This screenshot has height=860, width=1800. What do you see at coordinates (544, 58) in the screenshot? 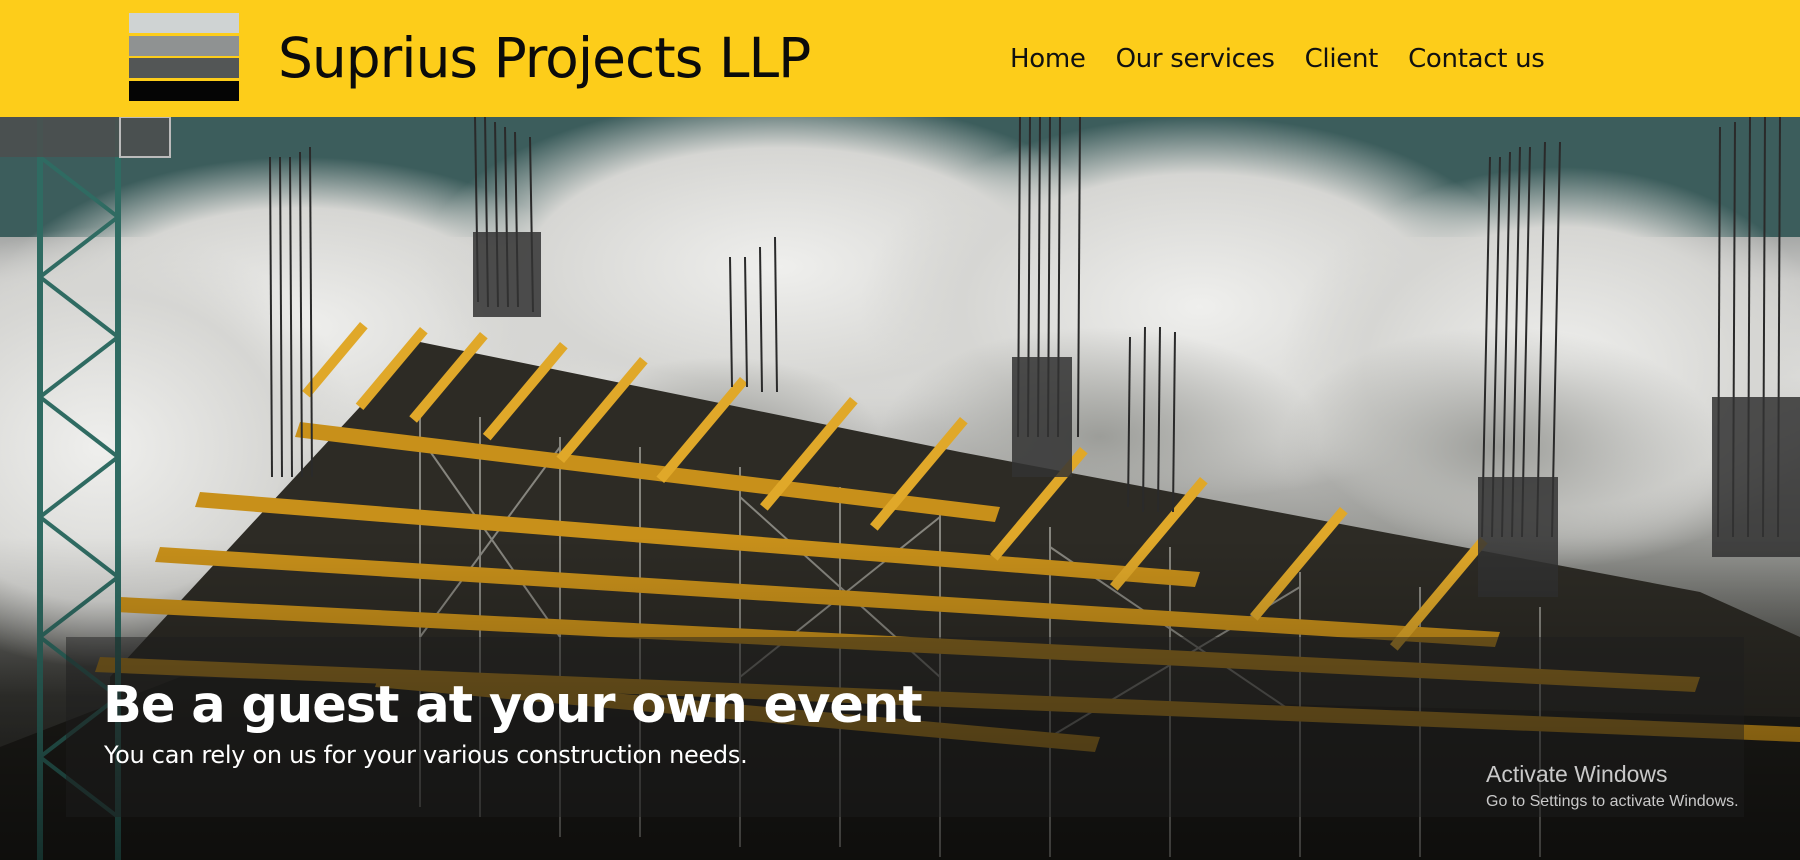
I see `site-title: Suprius Projects LLP` at bounding box center [544, 58].